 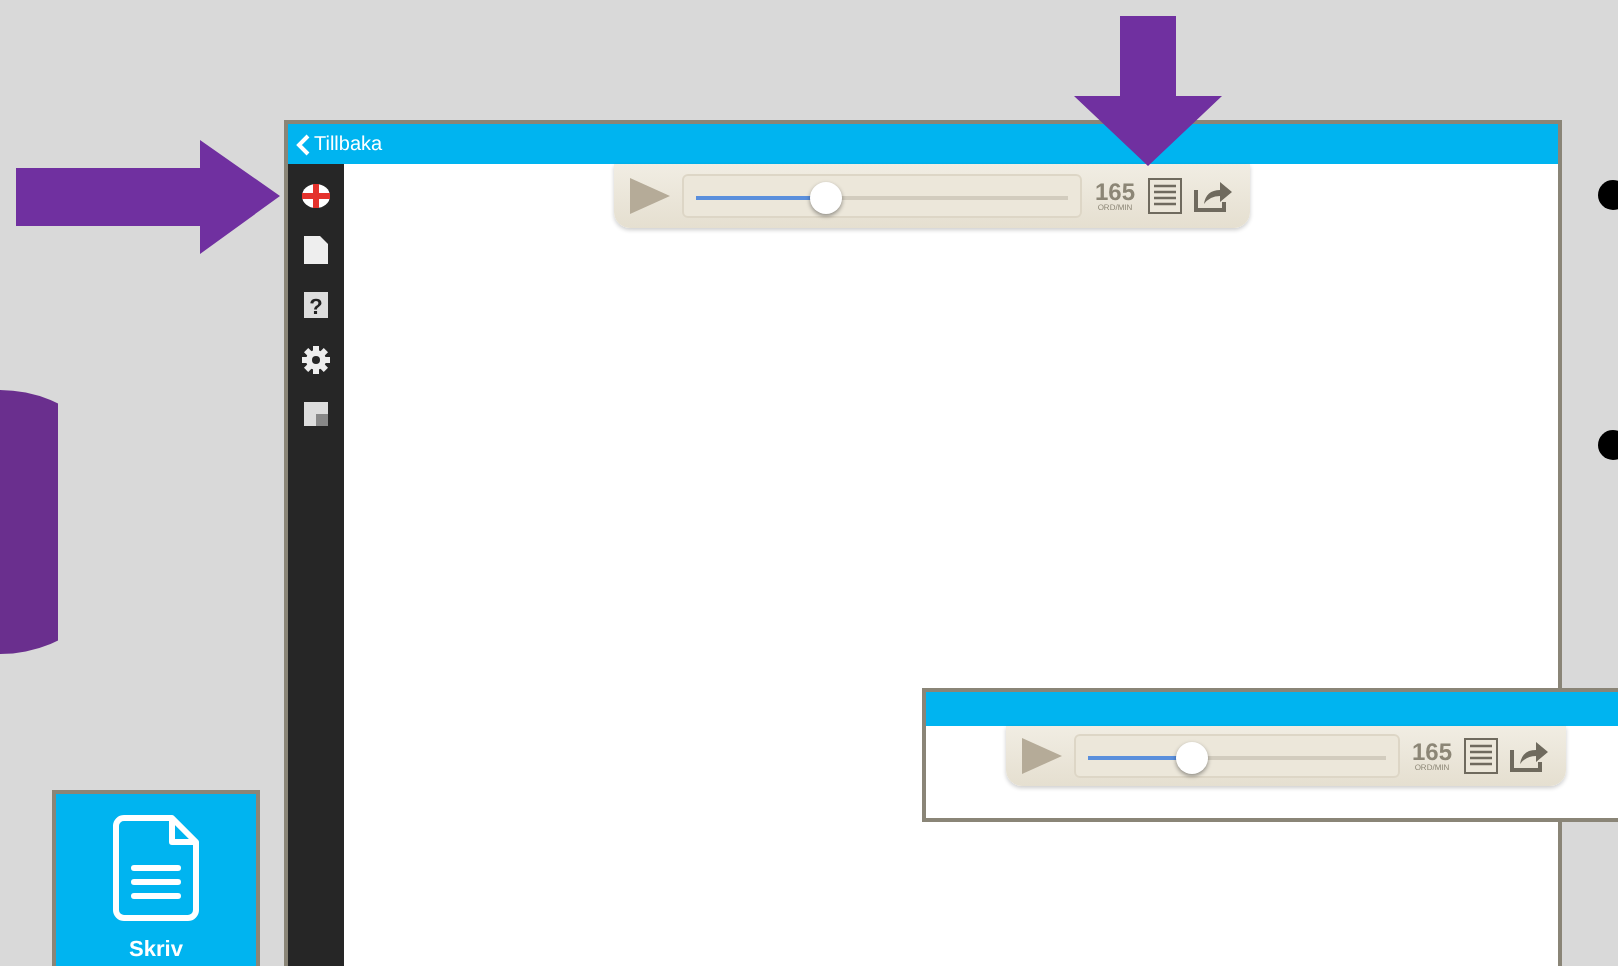 What do you see at coordinates (316, 305) in the screenshot?
I see `help-icon: ?` at bounding box center [316, 305].